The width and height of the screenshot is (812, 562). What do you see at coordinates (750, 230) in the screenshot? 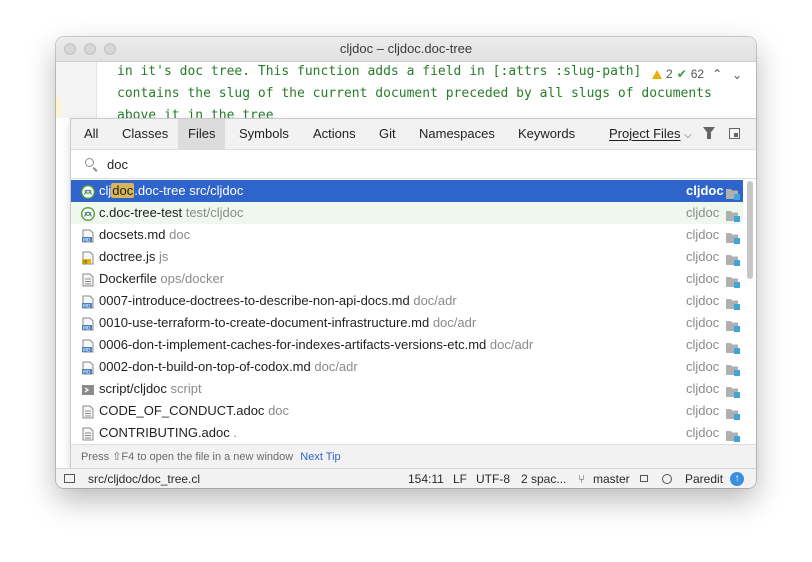
I see `results-scrollbar` at bounding box center [750, 230].